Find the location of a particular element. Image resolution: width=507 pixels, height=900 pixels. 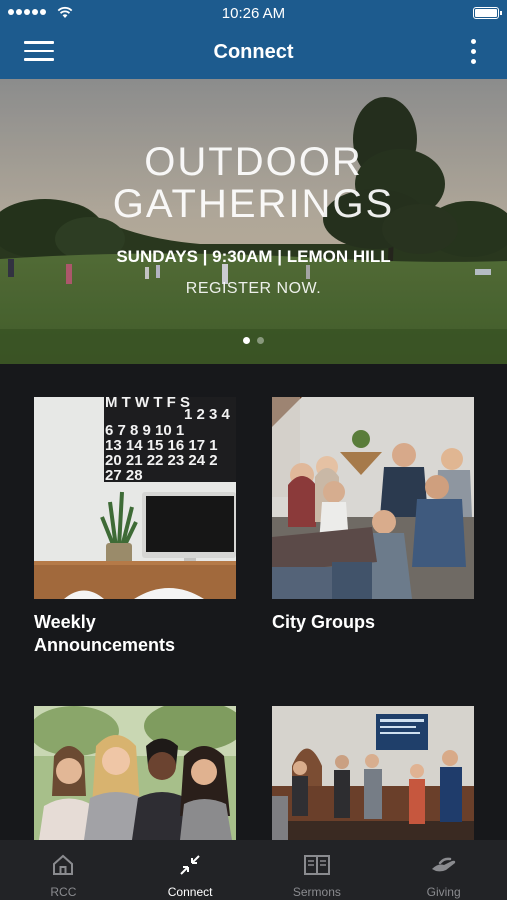

app-header: Connect is located at coordinates (253, 52).